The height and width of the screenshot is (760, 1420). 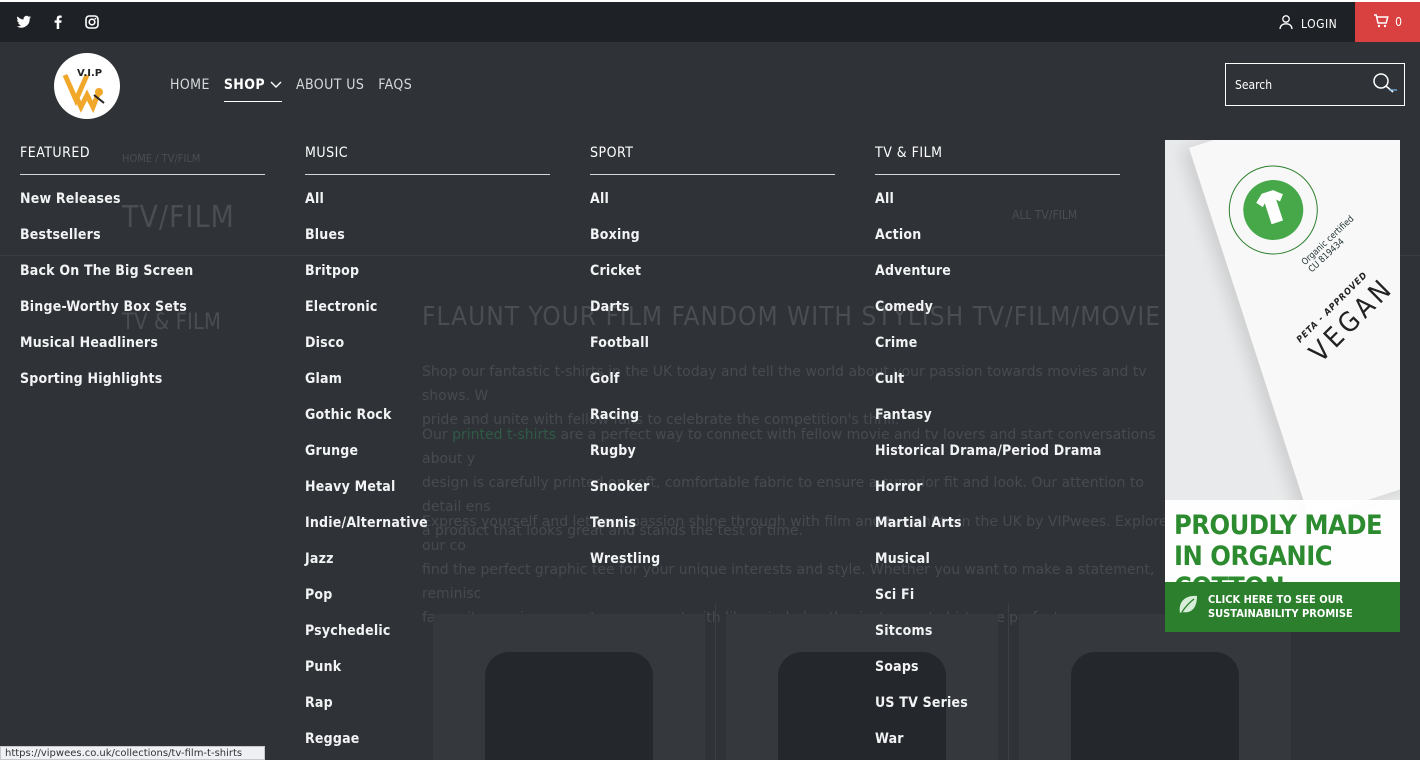 What do you see at coordinates (1286, 23) in the screenshot?
I see `user-icon` at bounding box center [1286, 23].